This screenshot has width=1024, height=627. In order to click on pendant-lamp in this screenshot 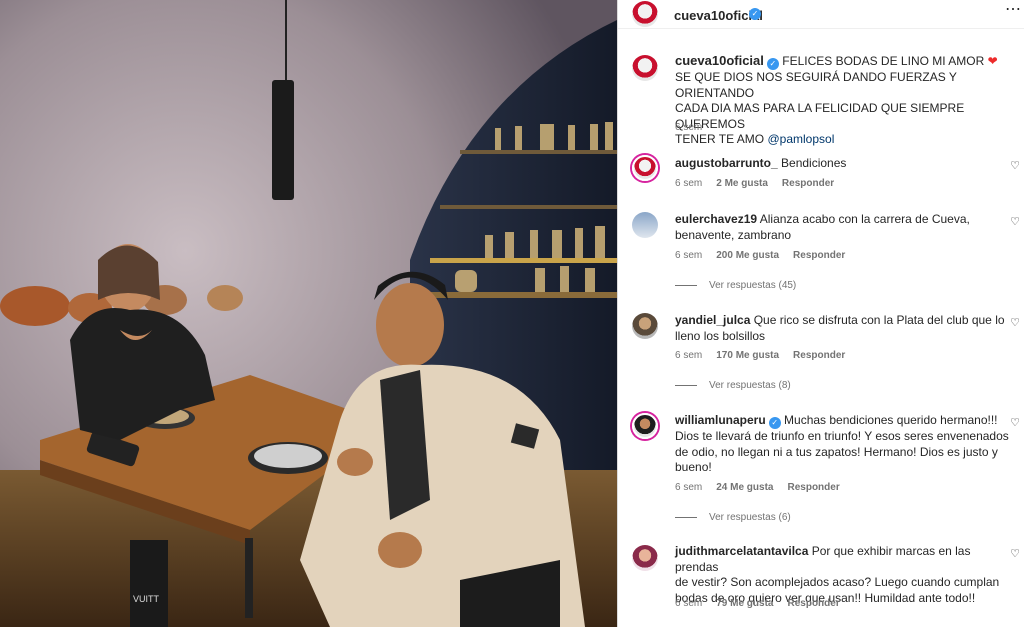, I will do `click(283, 140)`.